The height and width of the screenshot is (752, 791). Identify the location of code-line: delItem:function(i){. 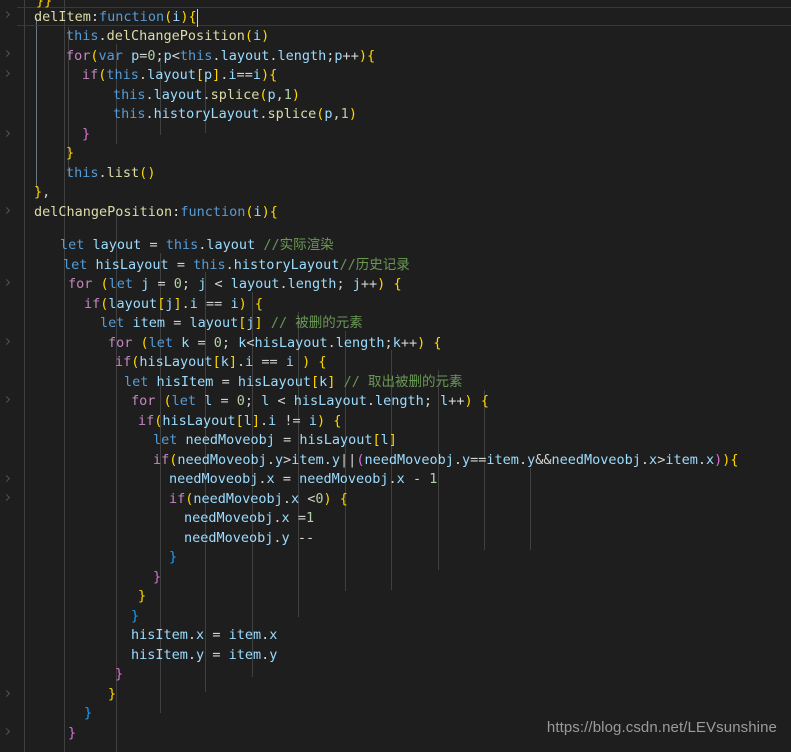
(98, 18).